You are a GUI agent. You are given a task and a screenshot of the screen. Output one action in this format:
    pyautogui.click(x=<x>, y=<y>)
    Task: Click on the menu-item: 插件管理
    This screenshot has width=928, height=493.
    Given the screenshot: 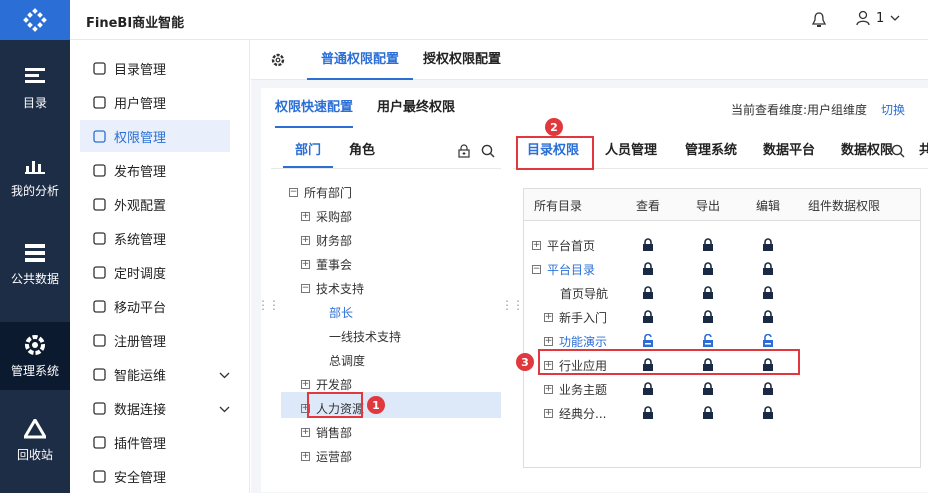 What is the action you would take?
    pyautogui.click(x=155, y=442)
    